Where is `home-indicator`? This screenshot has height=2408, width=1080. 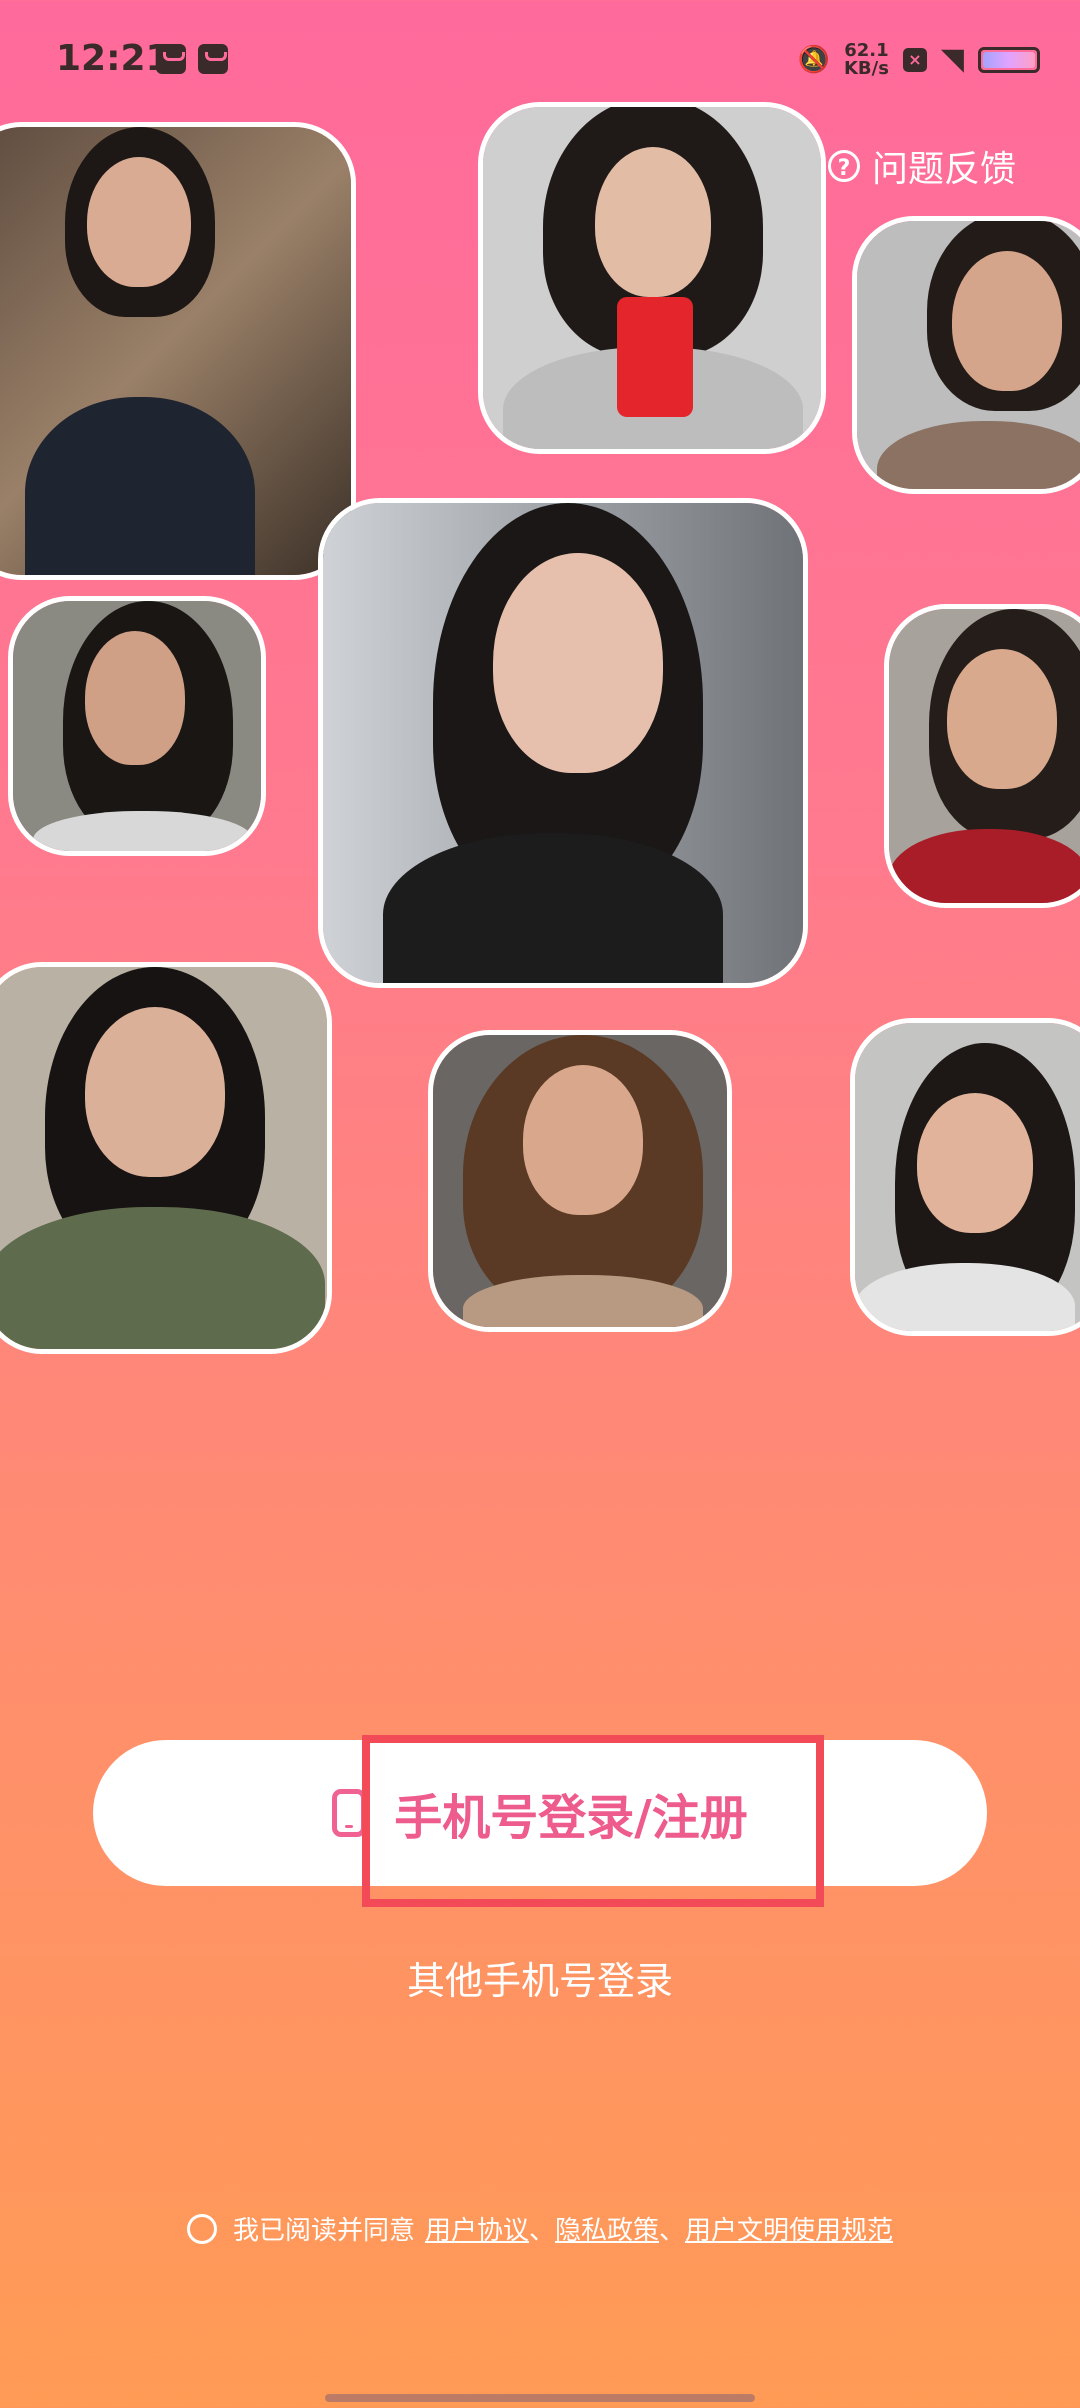 home-indicator is located at coordinates (540, 2398).